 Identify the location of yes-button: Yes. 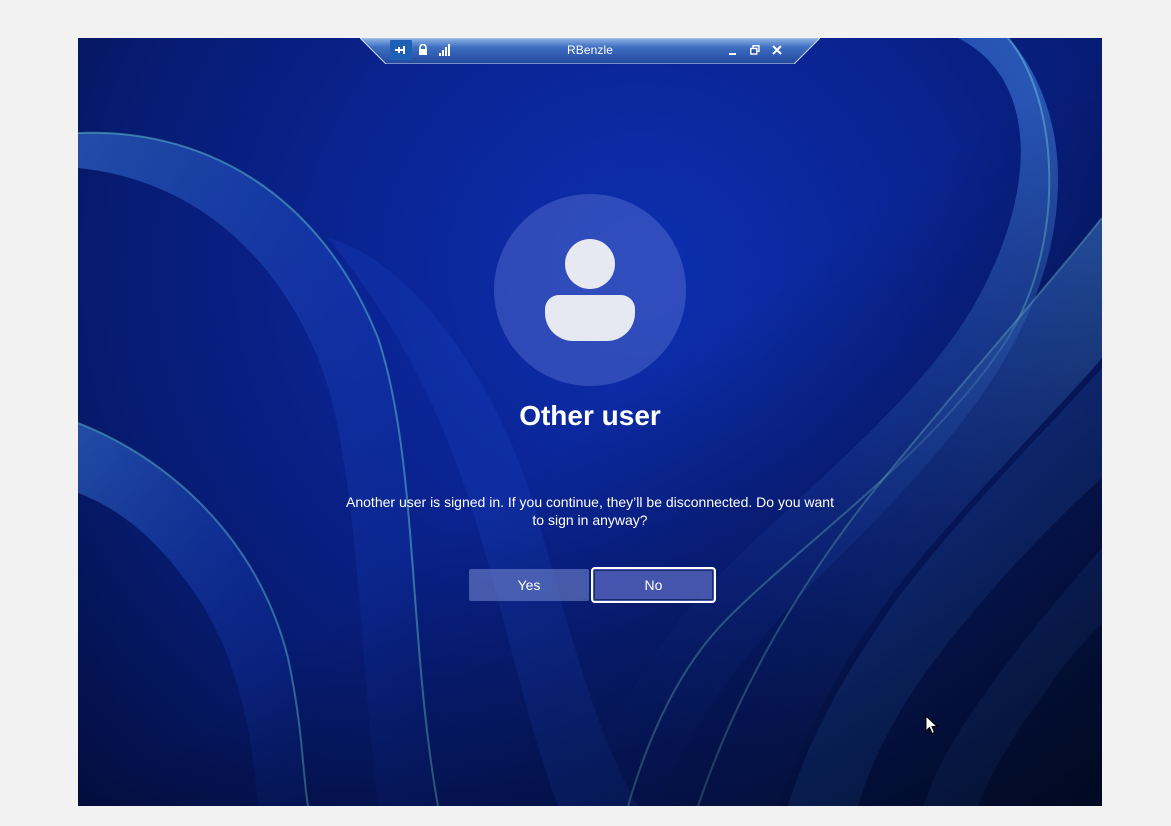
(529, 585).